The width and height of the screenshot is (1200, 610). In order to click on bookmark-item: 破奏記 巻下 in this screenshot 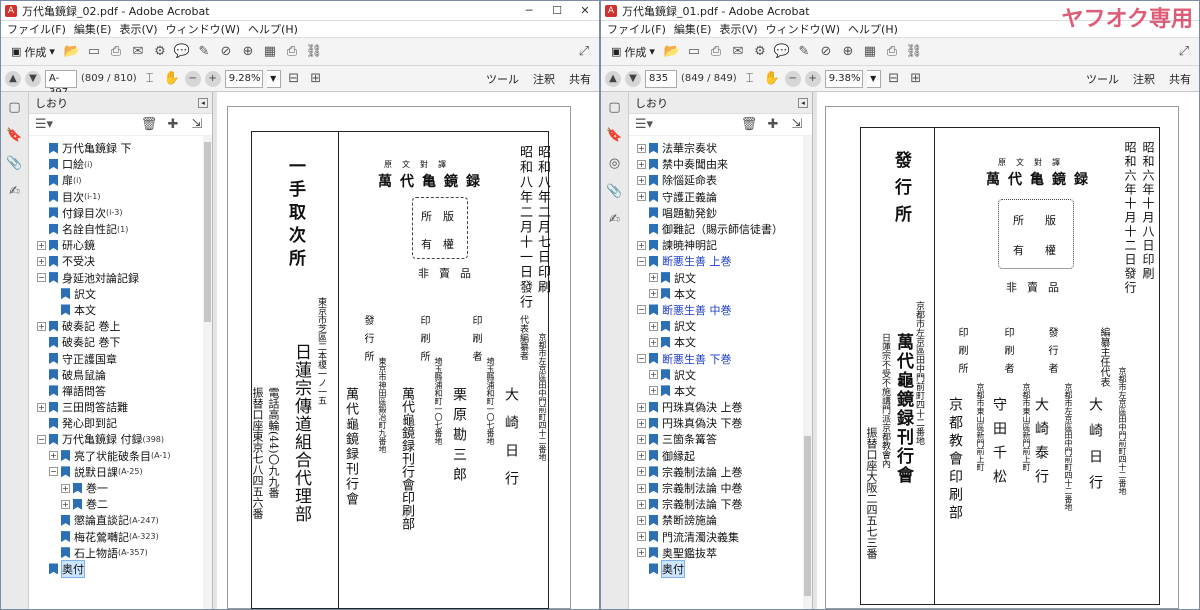, I will do `click(120, 342)`.